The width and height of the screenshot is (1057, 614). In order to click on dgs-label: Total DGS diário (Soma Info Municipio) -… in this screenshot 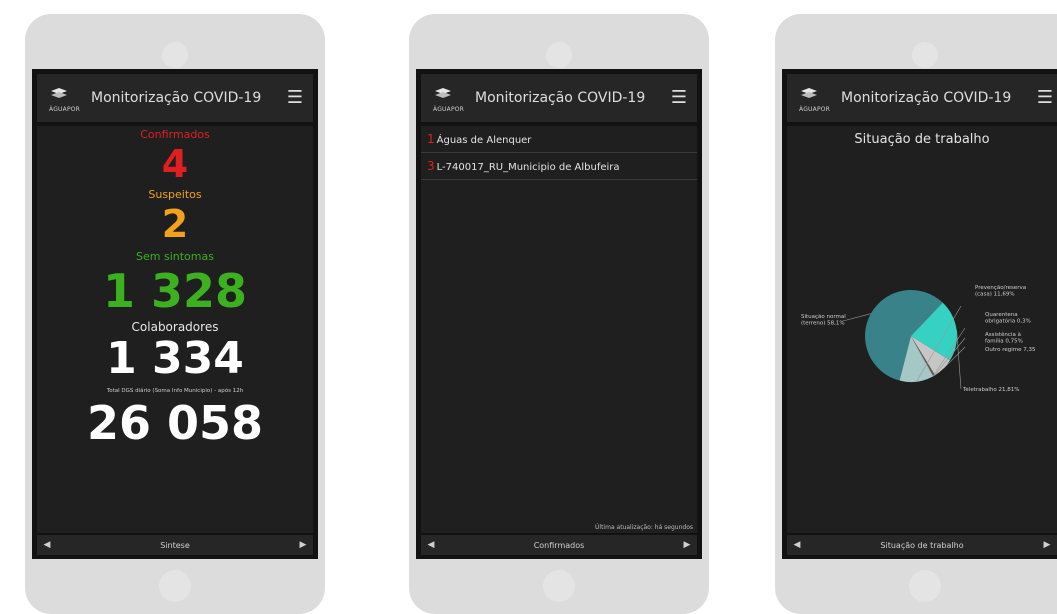, I will do `click(175, 391)`.